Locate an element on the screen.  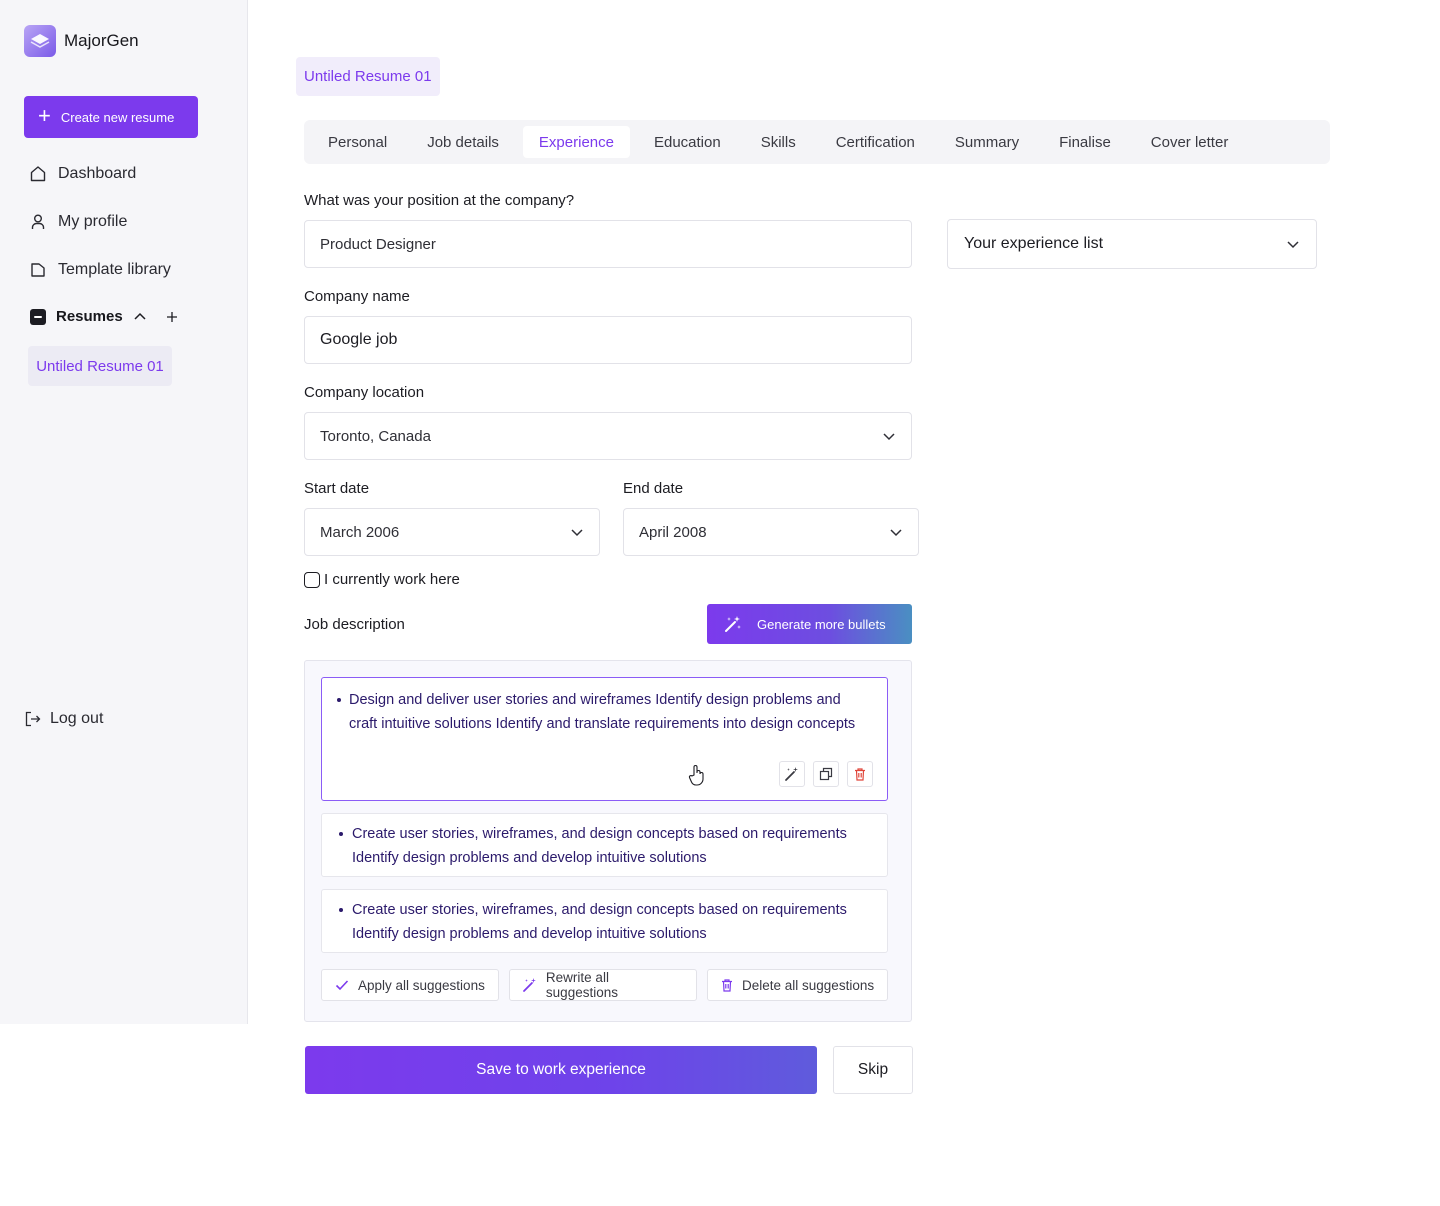
end-date-select: April 2008 is located at coordinates (771, 532).